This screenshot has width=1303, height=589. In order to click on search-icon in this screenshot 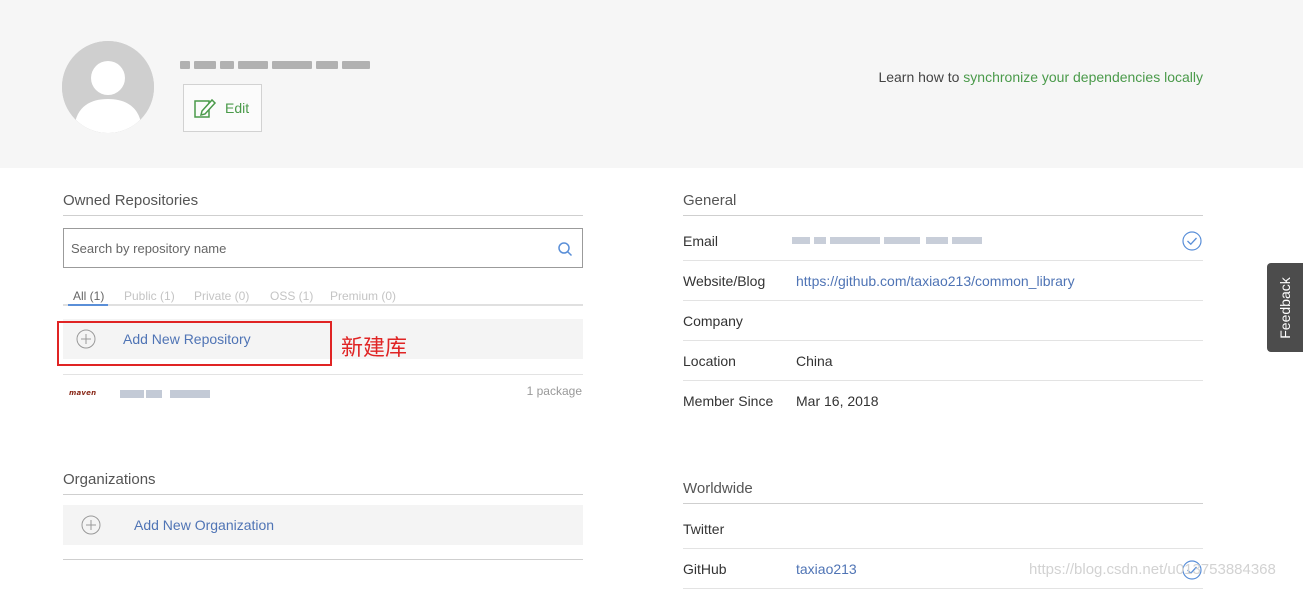, I will do `click(565, 249)`.